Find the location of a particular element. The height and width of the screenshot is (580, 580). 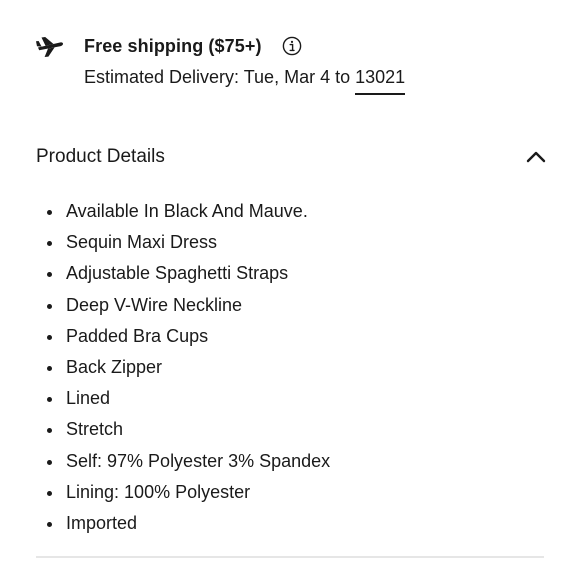

list-item: Stretch is located at coordinates (291, 429).